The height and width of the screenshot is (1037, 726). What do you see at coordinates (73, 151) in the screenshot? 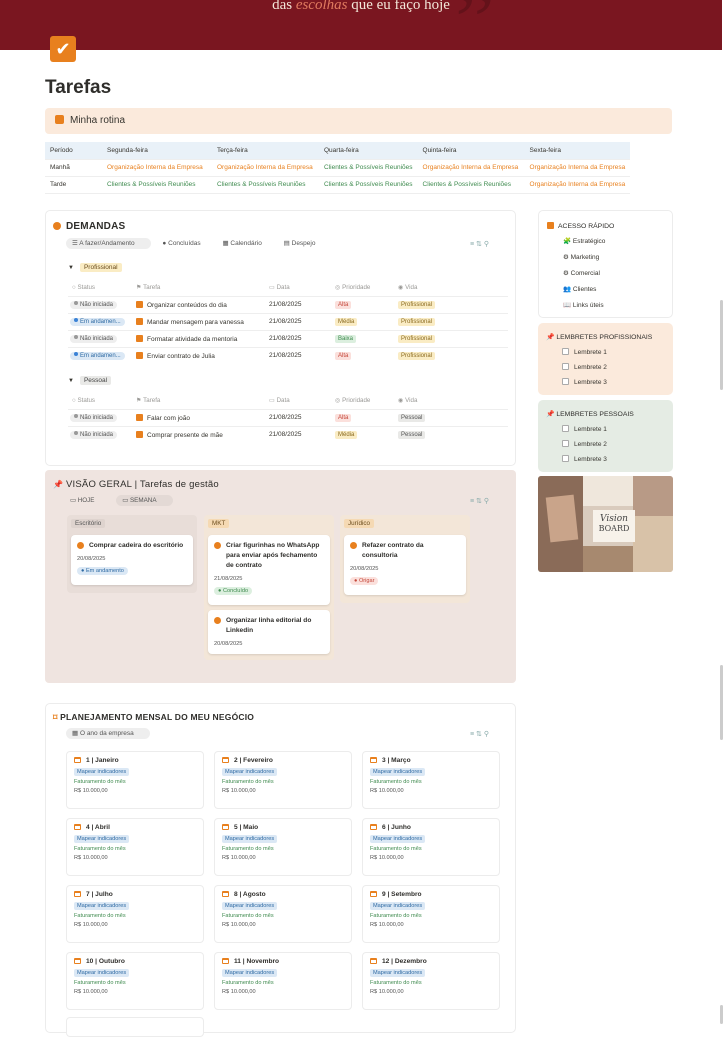
I see `table-header: Período` at bounding box center [73, 151].